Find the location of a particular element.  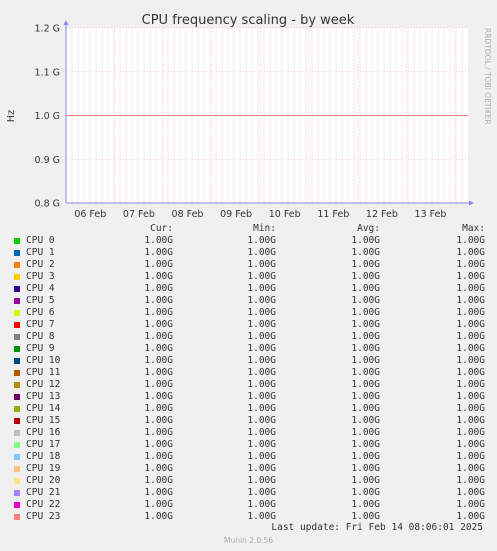

y-tick-label: 1.0 G is located at coordinates (48, 116).